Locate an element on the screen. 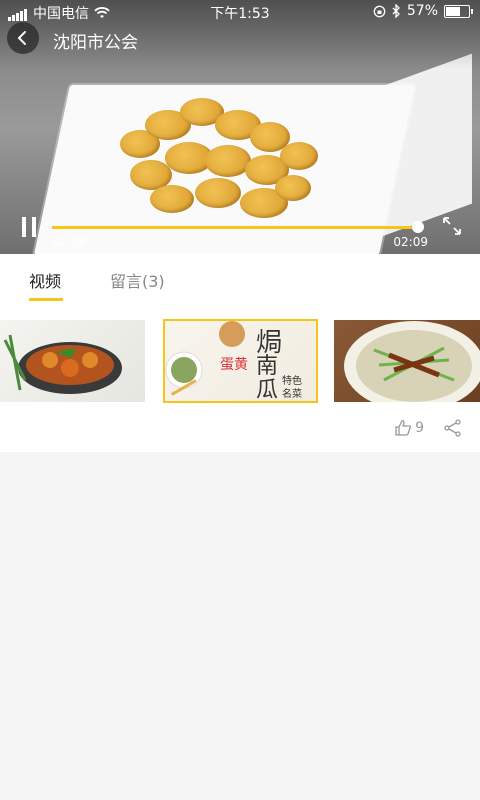 This screenshot has width=480, height=800. like-button: 9 is located at coordinates (409, 428).